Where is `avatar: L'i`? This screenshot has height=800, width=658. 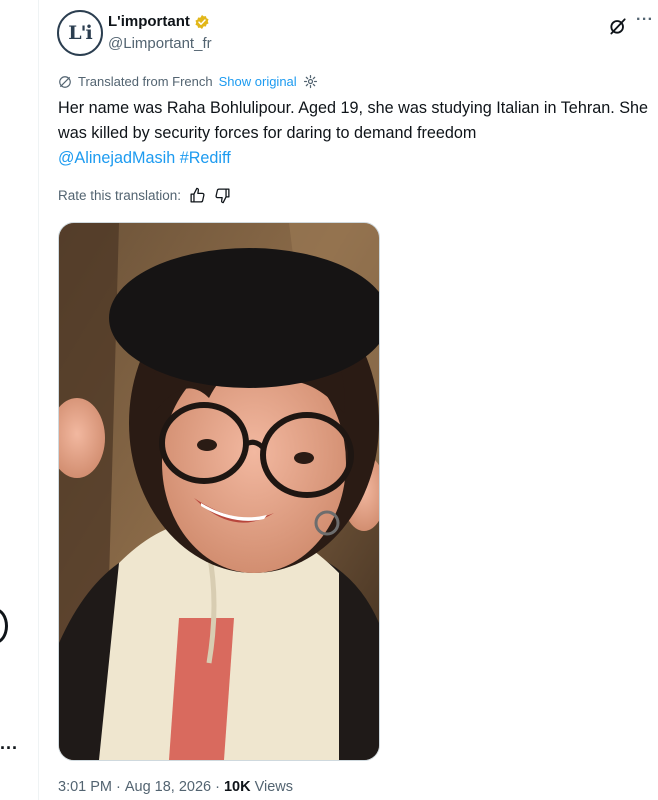 avatar: L'i is located at coordinates (80, 33).